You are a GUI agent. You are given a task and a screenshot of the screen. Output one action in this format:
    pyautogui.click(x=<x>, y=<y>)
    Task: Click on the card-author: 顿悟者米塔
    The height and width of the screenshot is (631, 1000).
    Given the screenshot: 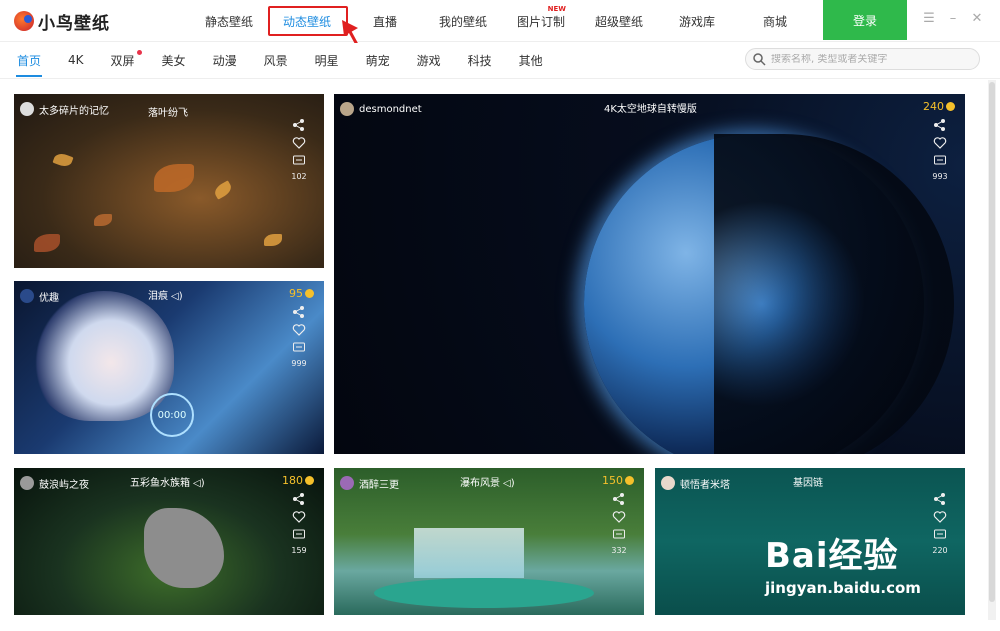 What is the action you would take?
    pyautogui.click(x=705, y=485)
    